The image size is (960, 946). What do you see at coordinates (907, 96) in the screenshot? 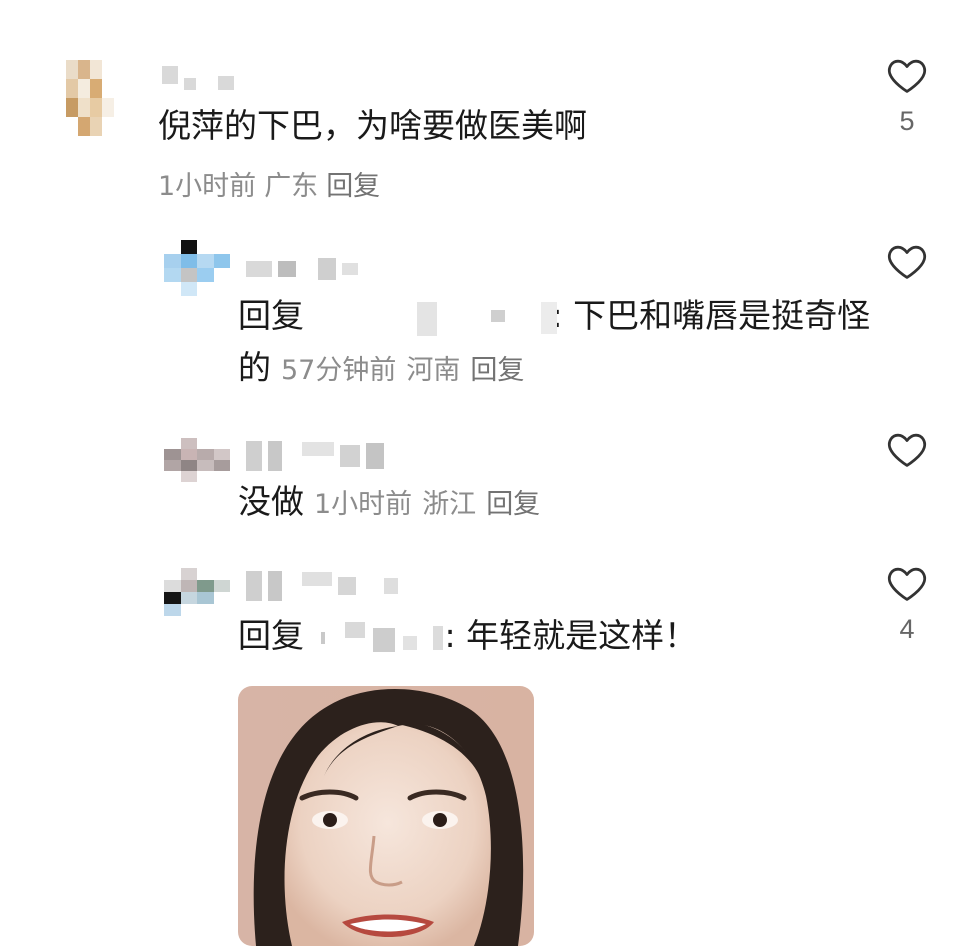
I see `like-button: 5` at bounding box center [907, 96].